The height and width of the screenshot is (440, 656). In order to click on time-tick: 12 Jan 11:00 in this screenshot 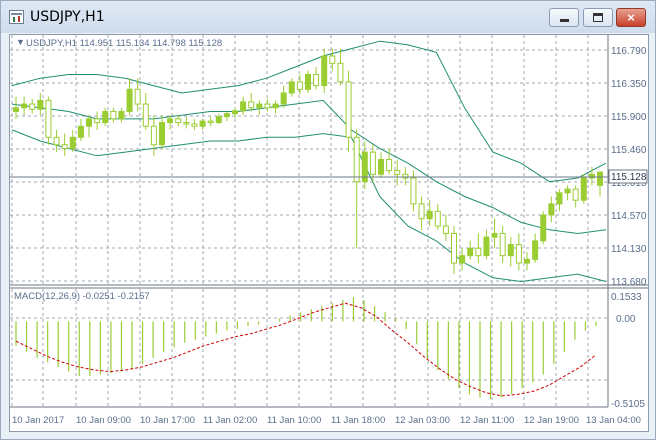, I will do `click(487, 420)`.